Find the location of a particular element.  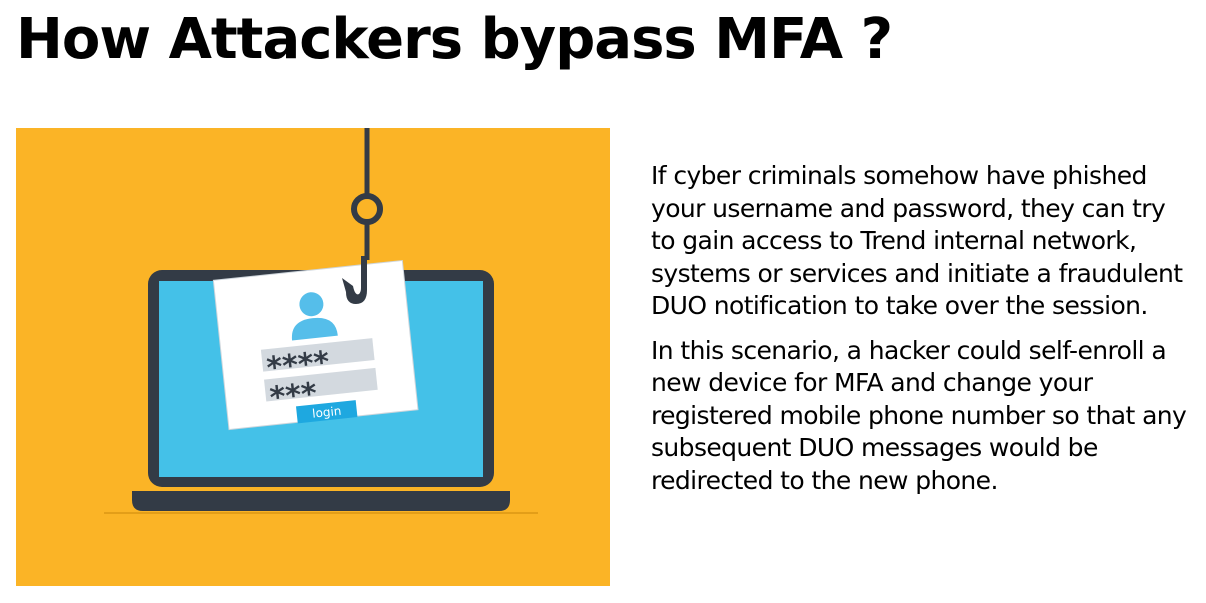

phished-login-card: **** *** login is located at coordinates (315, 345).